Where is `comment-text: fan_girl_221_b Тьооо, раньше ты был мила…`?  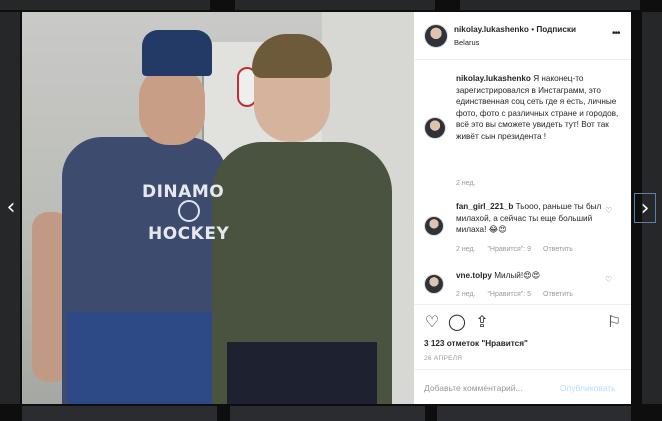
comment-text: fan_girl_221_b Тьооо, раньше ты был мила… is located at coordinates (532, 218).